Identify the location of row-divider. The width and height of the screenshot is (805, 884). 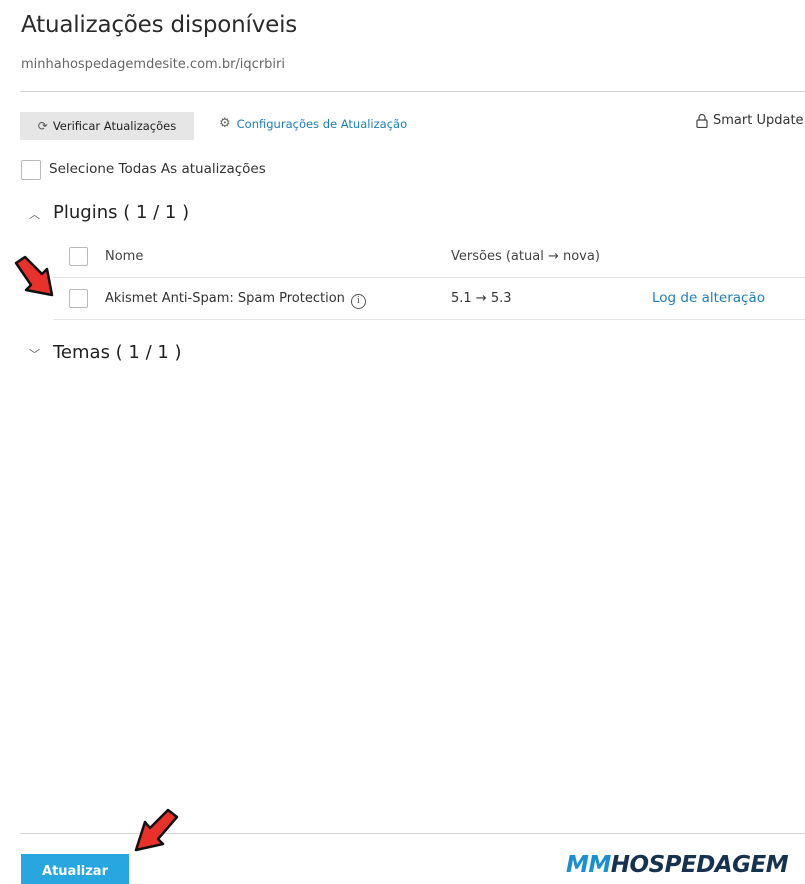
(429, 319).